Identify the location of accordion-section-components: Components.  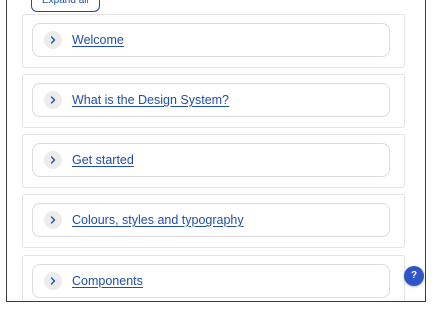
(213, 278).